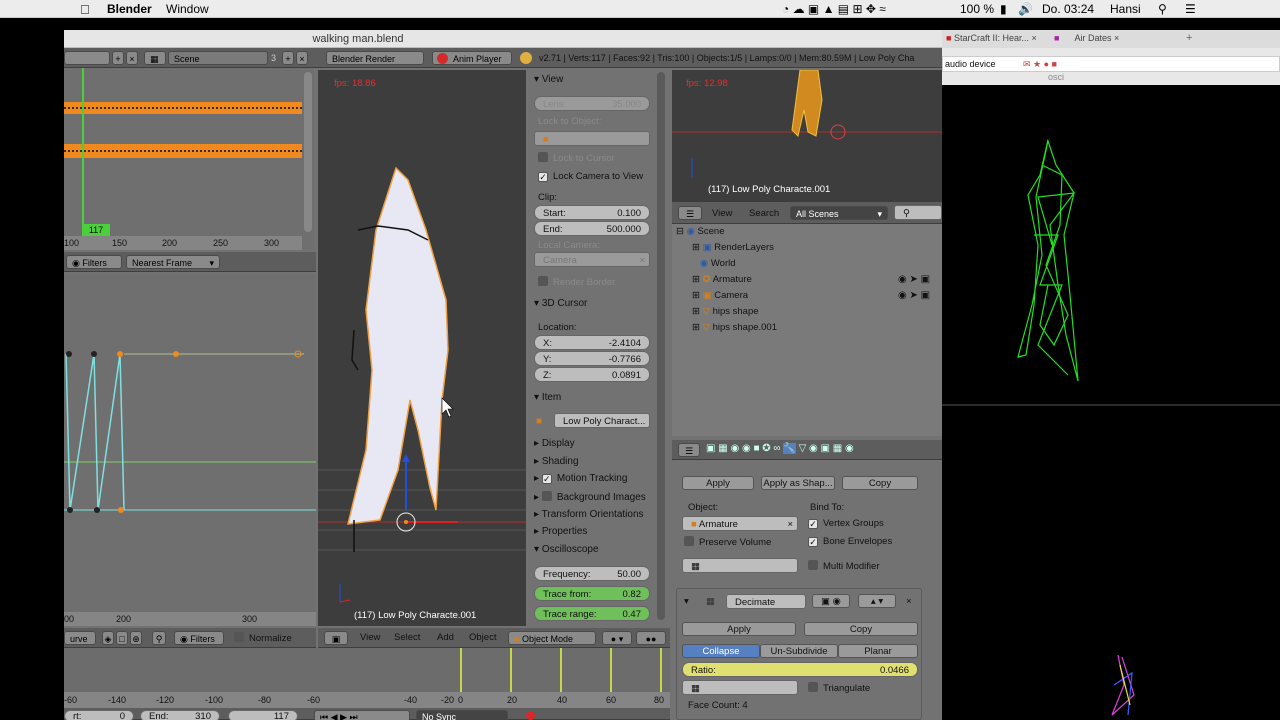  Describe the element at coordinates (590, 497) in the screenshot. I see `background-images-panel-header: ▸ Background Images` at that location.